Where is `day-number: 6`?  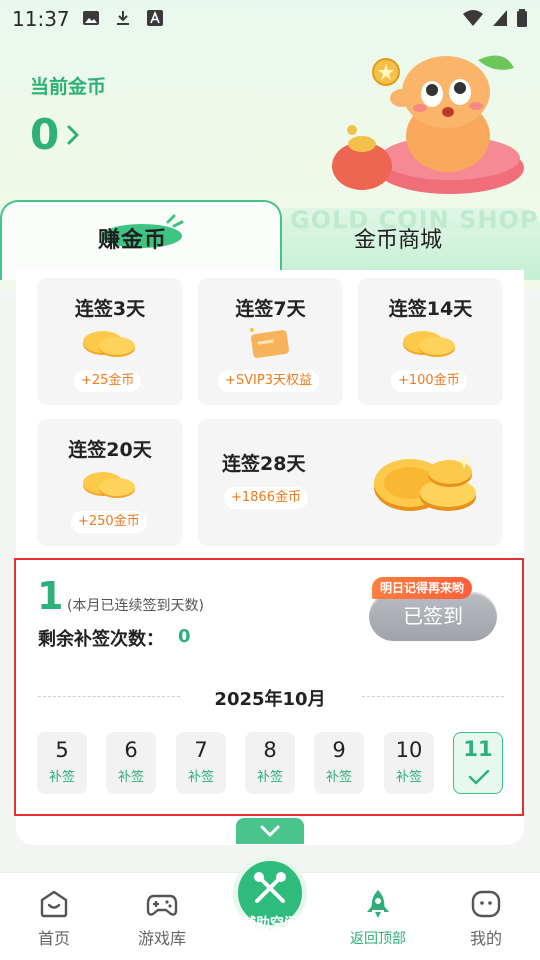 day-number: 6 is located at coordinates (131, 750).